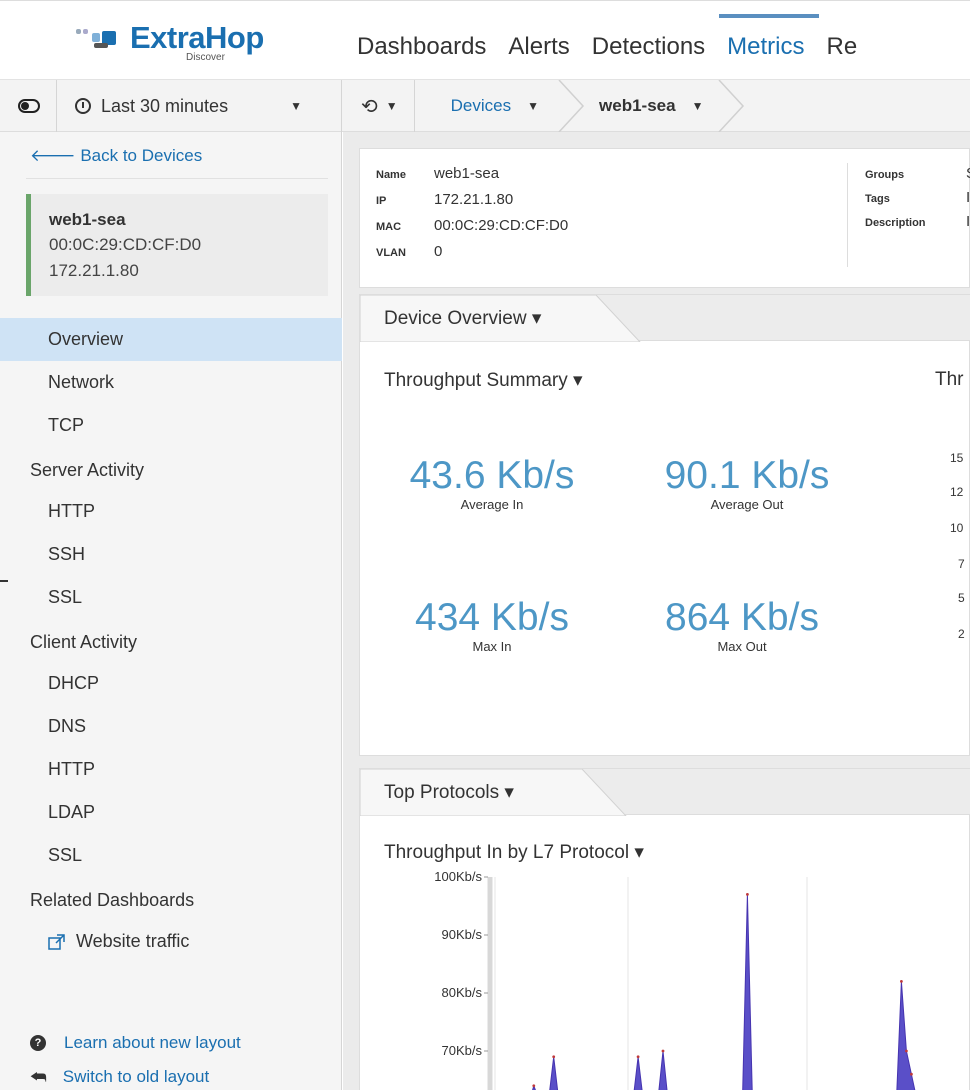 The height and width of the screenshot is (1090, 970). What do you see at coordinates (492, 646) in the screenshot?
I see `metric-label: Max In` at bounding box center [492, 646].